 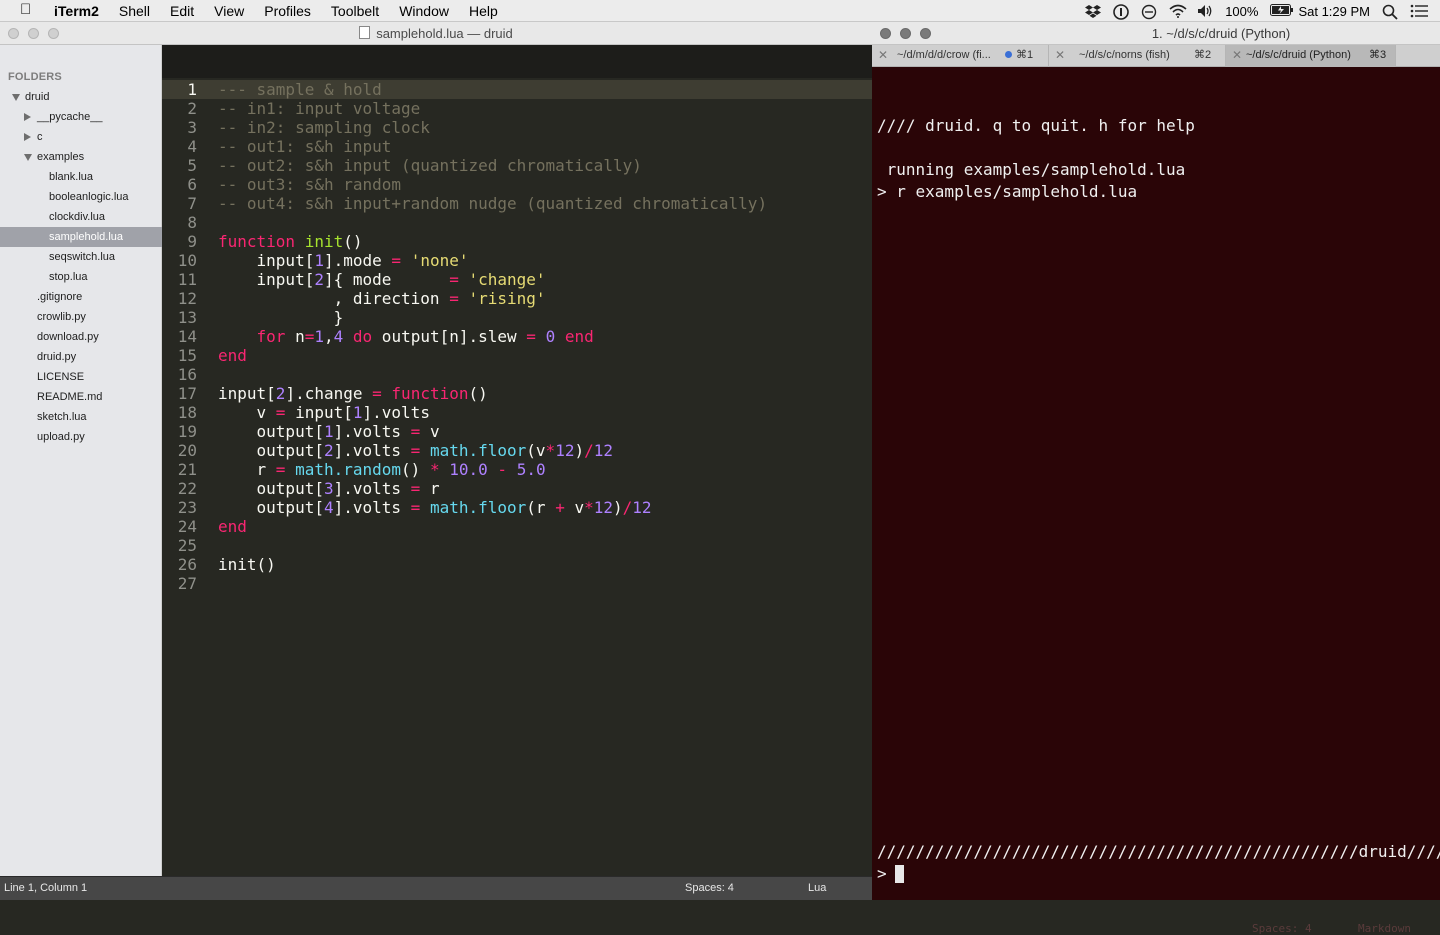 I want to click on code-line: end, so click(x=232, y=355).